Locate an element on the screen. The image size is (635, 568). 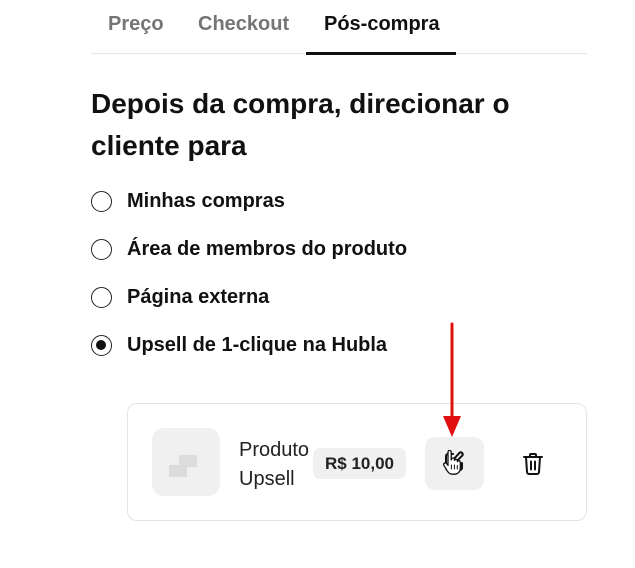
tab-preco: Preço is located at coordinates (136, 27).